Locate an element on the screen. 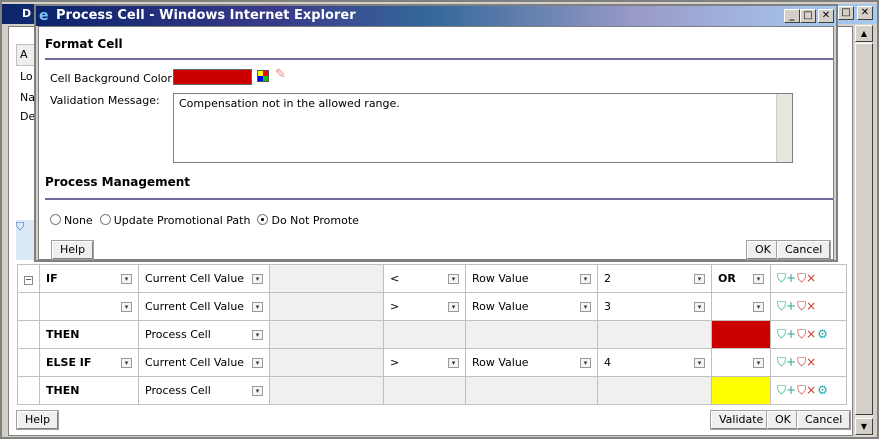 The width and height of the screenshot is (879, 439). table-row: THEN Process Cell ▾ ⛉+⛉×⚙ is located at coordinates (432, 334).